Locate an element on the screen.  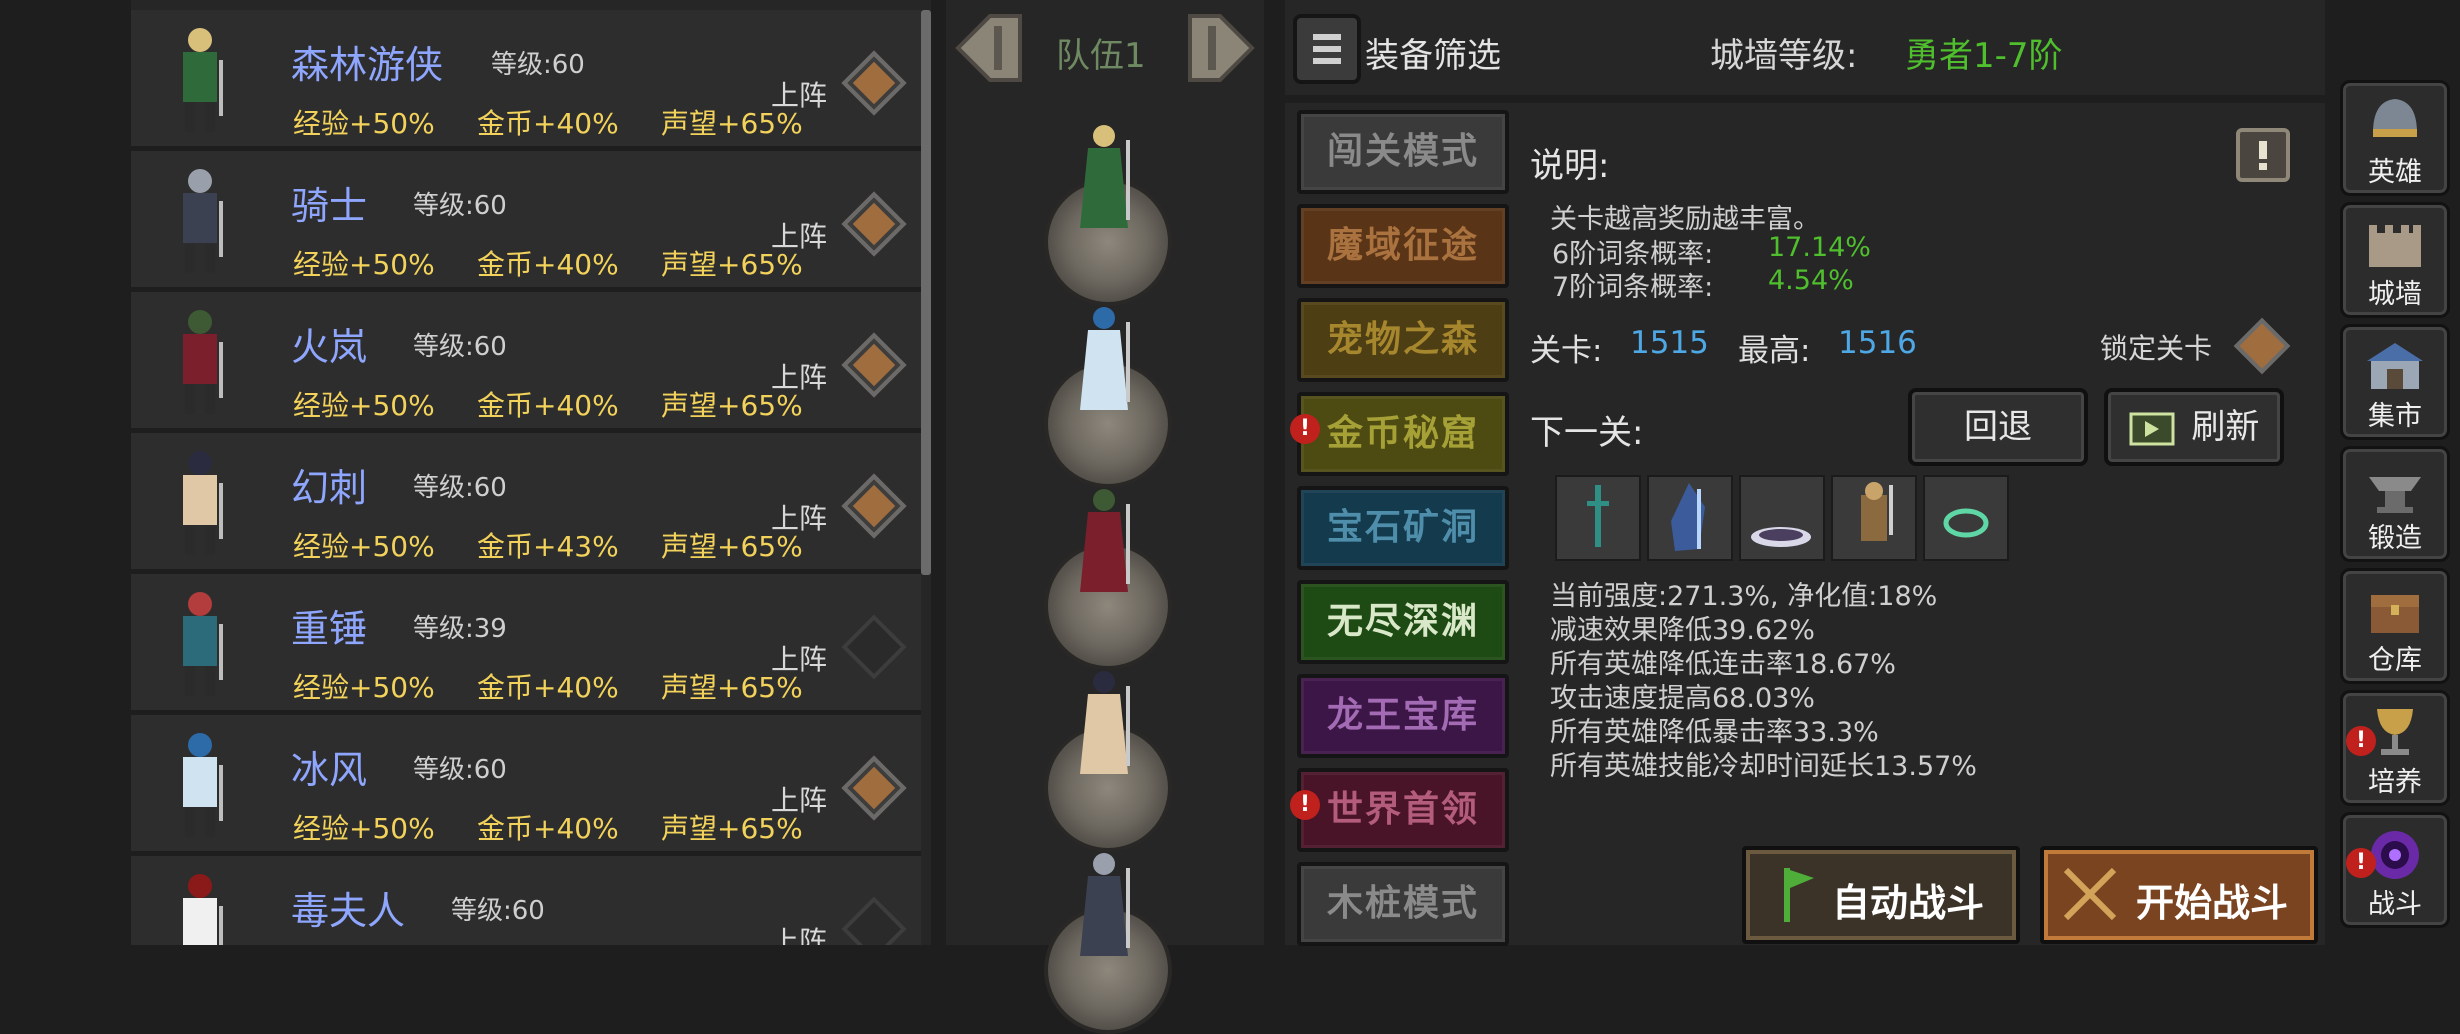
hero-name: 重锤 is located at coordinates (329, 629).